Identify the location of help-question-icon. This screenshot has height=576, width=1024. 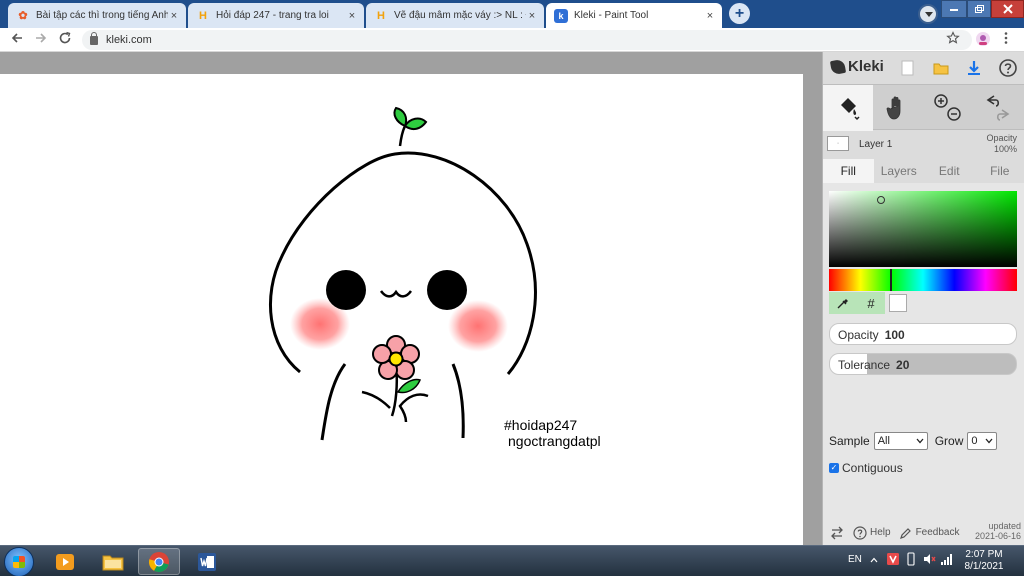
(1008, 68).